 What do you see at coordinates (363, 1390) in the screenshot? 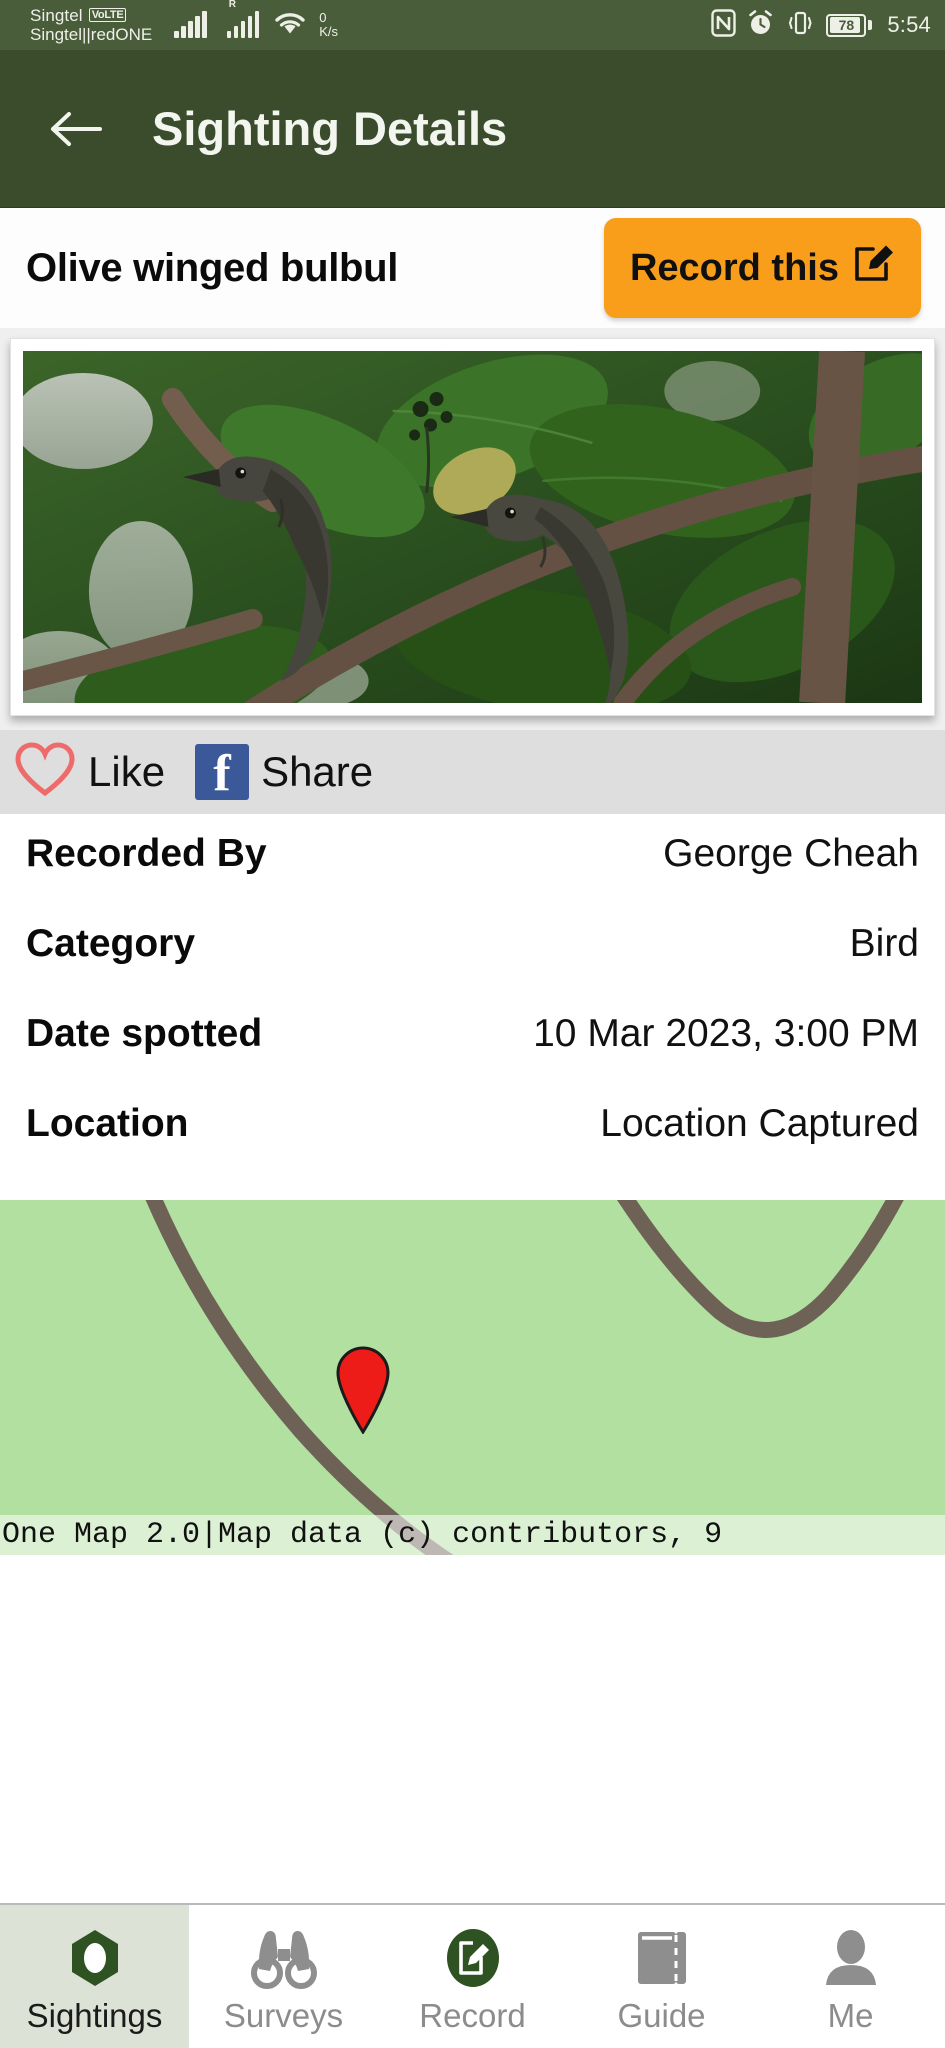
I see `map-pin-icon` at bounding box center [363, 1390].